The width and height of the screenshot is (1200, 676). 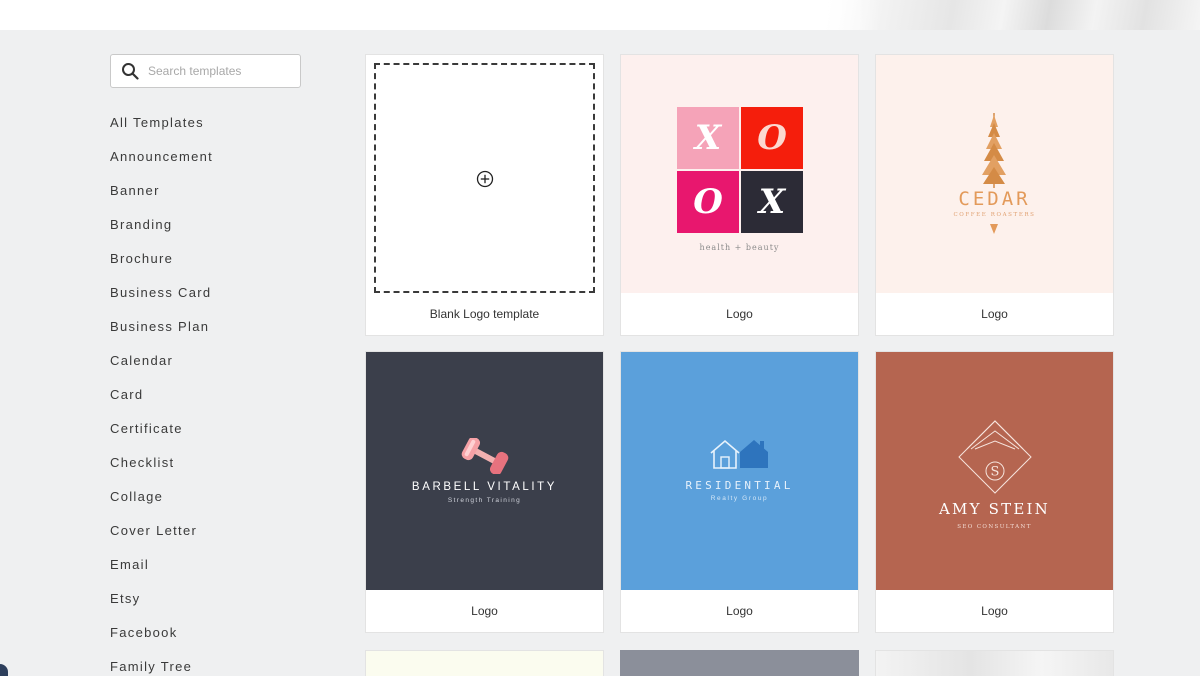 I want to click on template-card-amy-stein: S AMY STEIN SEO CONSULTANT Logo, so click(x=994, y=492).